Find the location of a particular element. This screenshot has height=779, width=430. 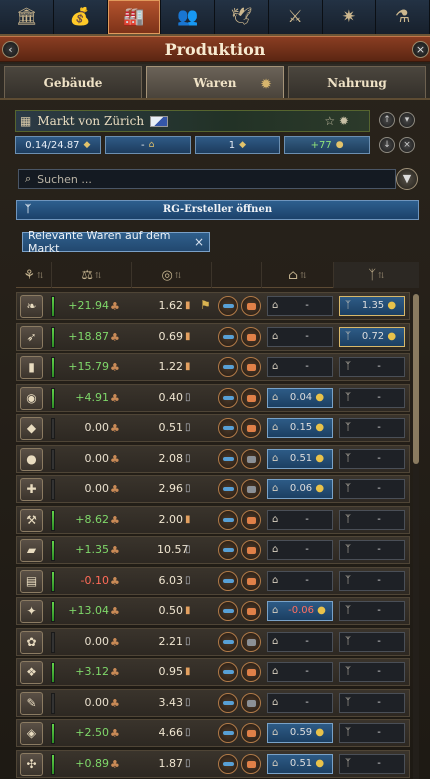

back-icon: ‹ is located at coordinates (10, 49).